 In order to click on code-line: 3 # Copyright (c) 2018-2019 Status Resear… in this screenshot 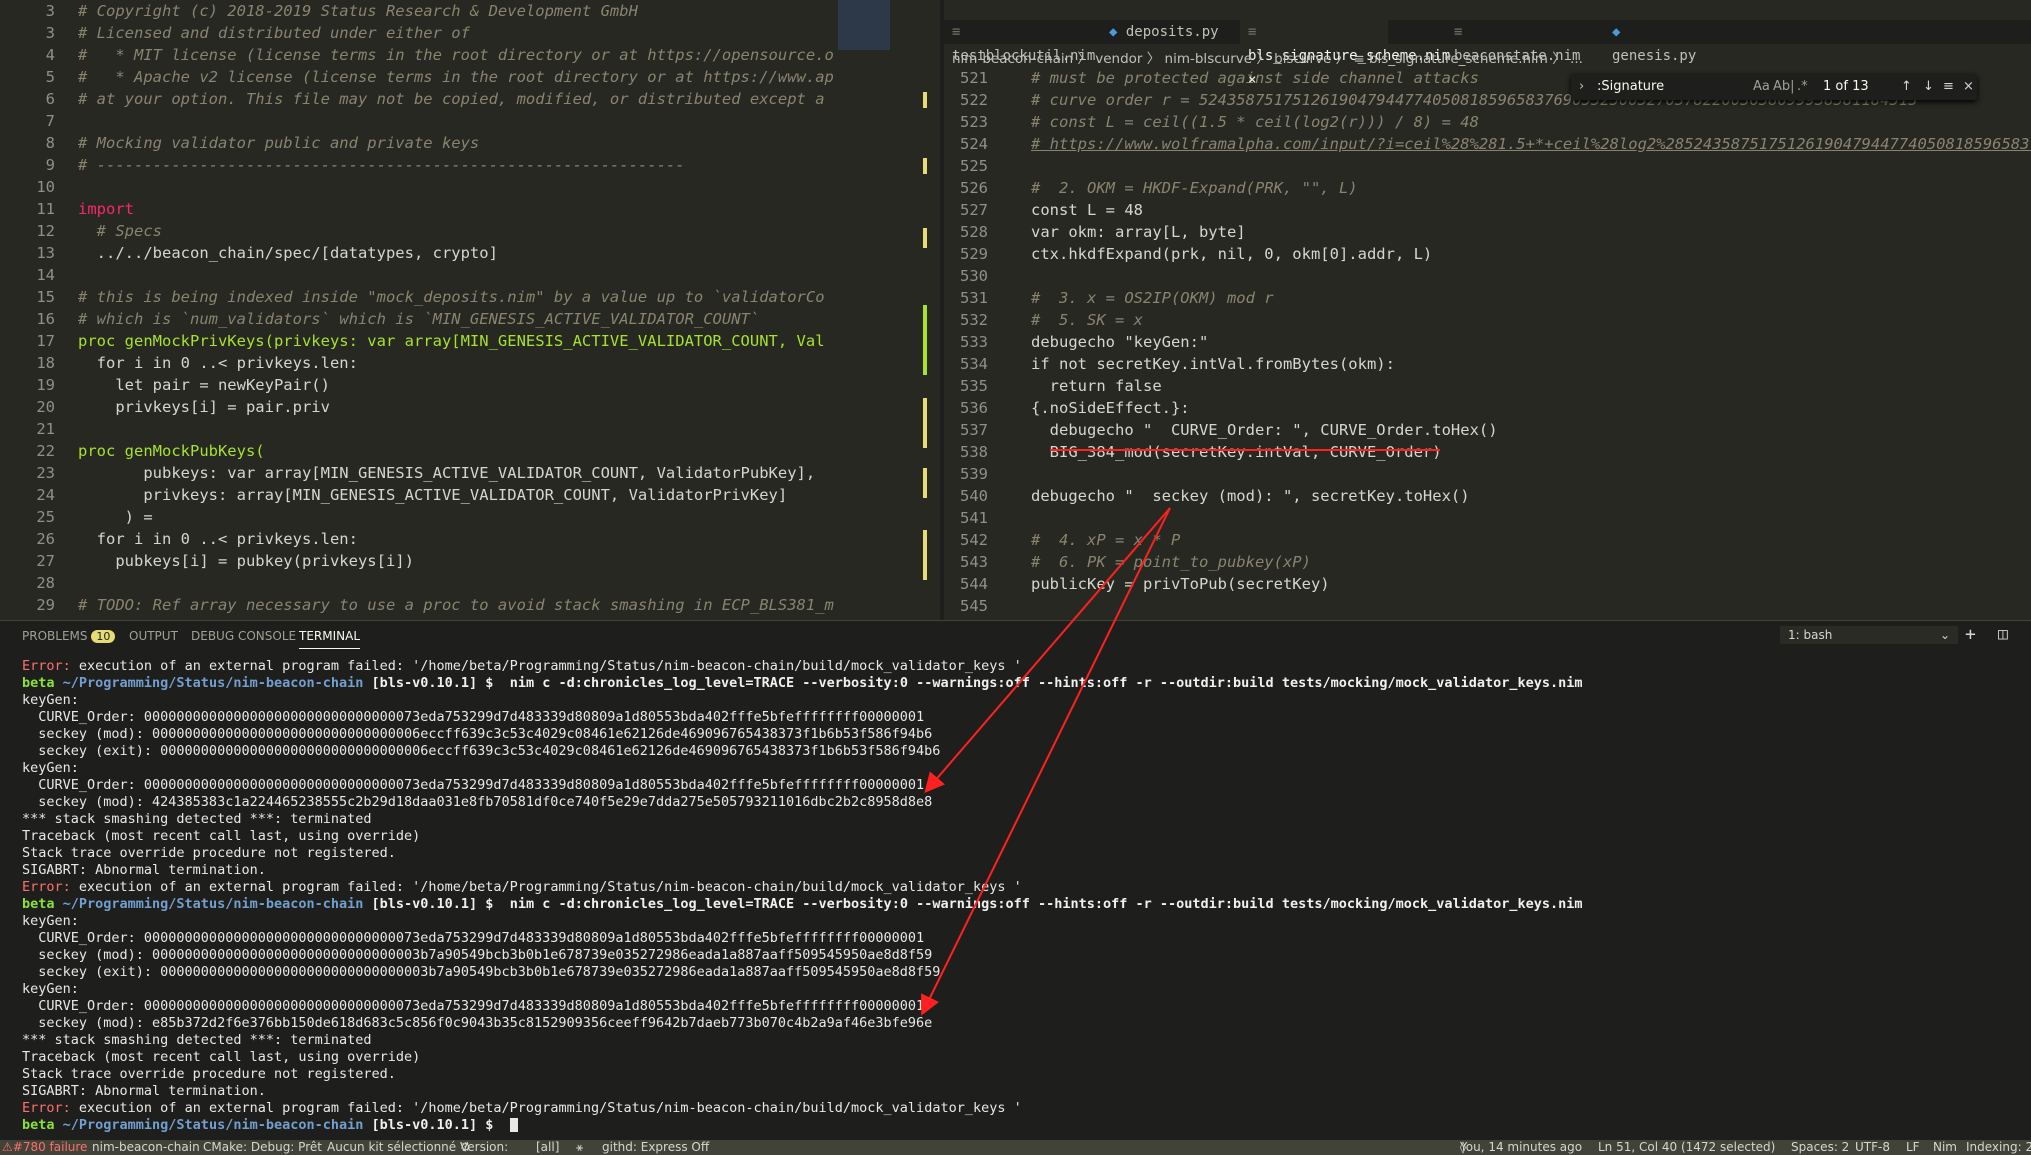, I will do `click(420, 11)`.